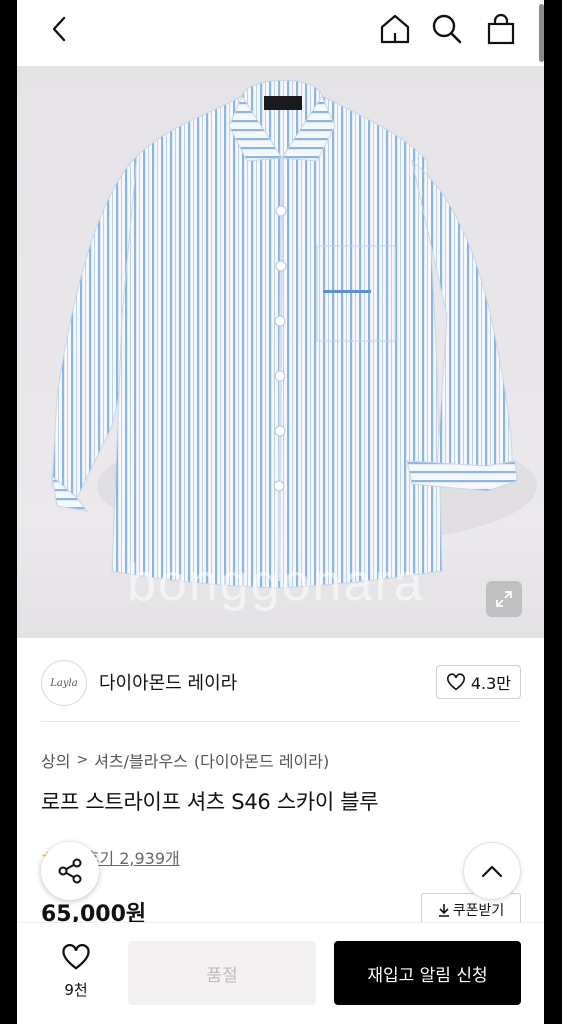  I want to click on home-button, so click(395, 29).